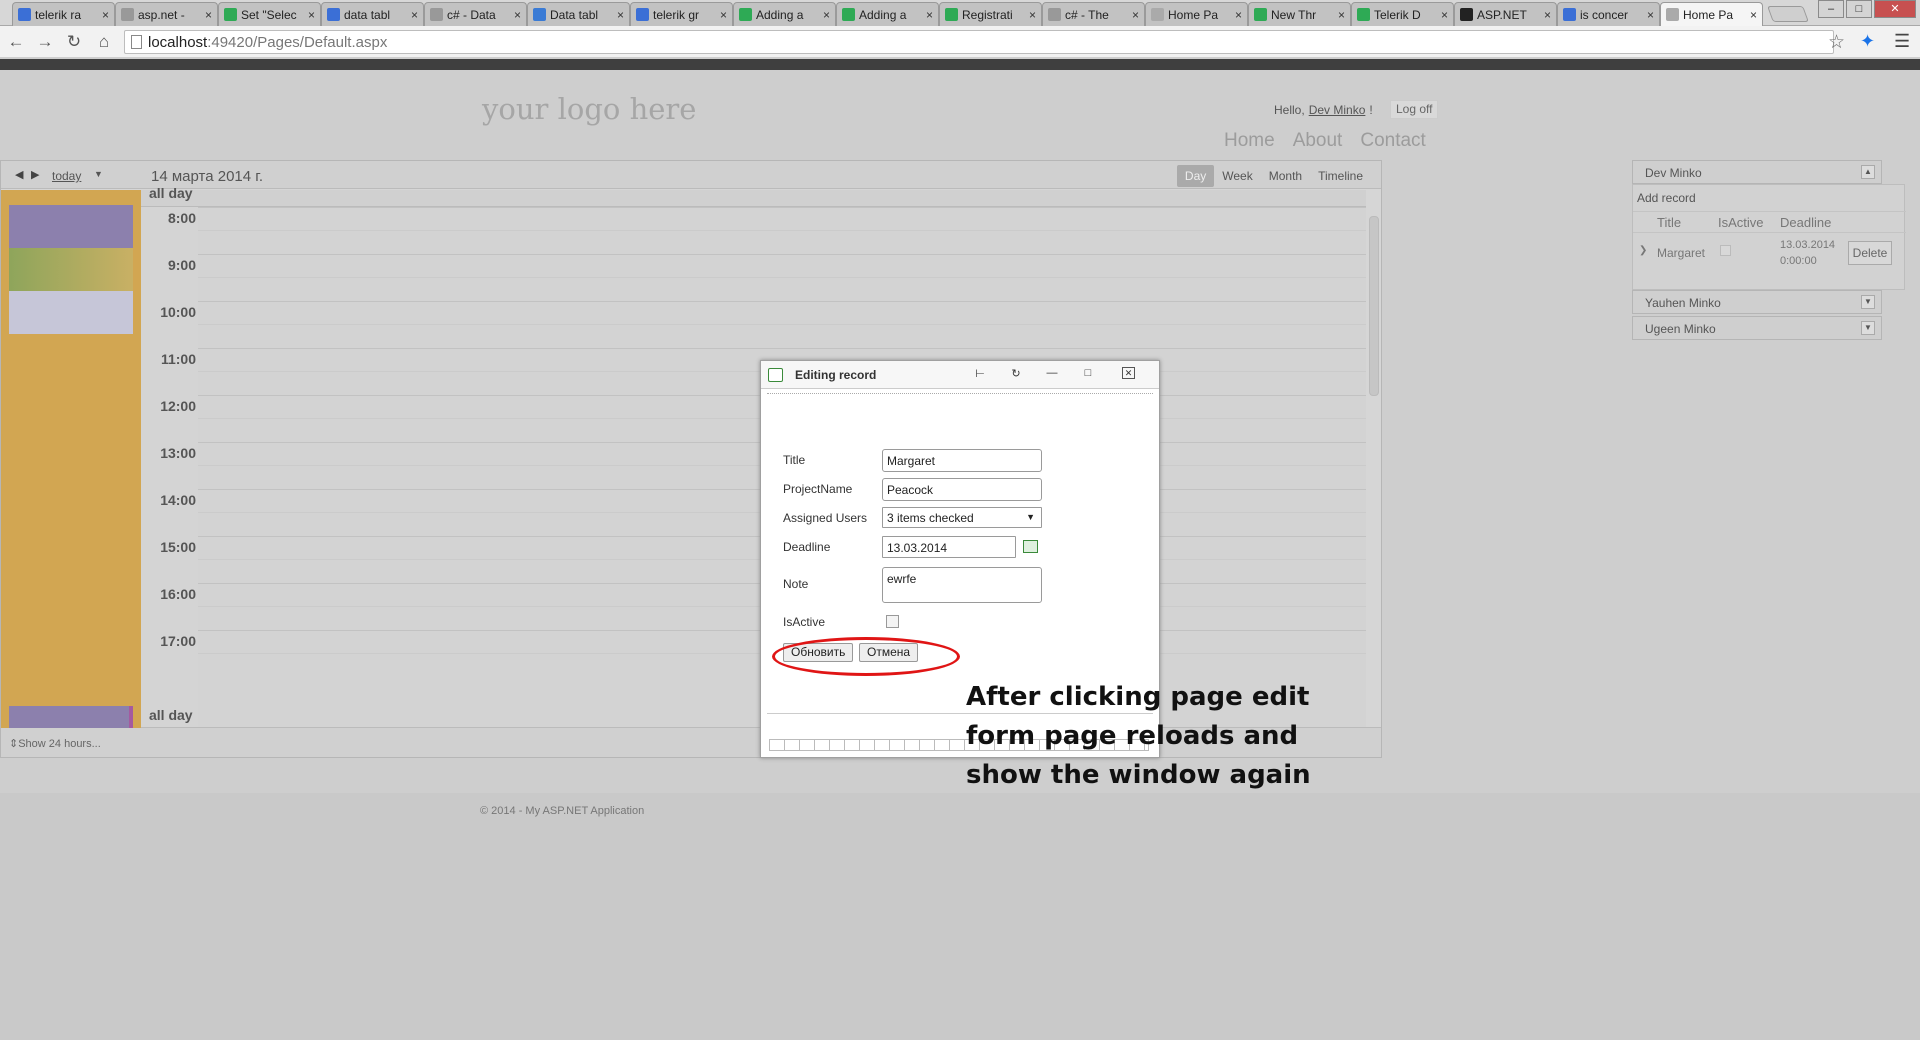 The image size is (1920, 1040). I want to click on accordion-ugeen-minko: Ugeen Minko ▼, so click(1757, 328).